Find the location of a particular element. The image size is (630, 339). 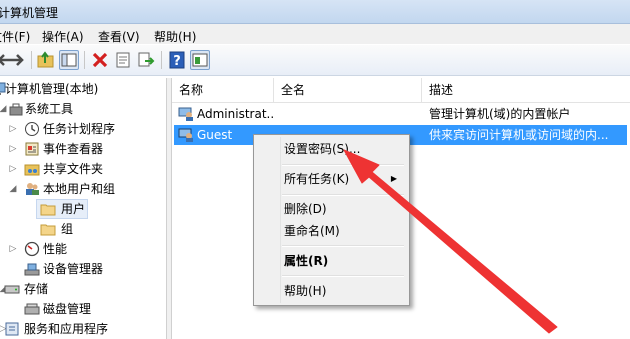

title-bar: 计算机管理 is located at coordinates (315, 12).